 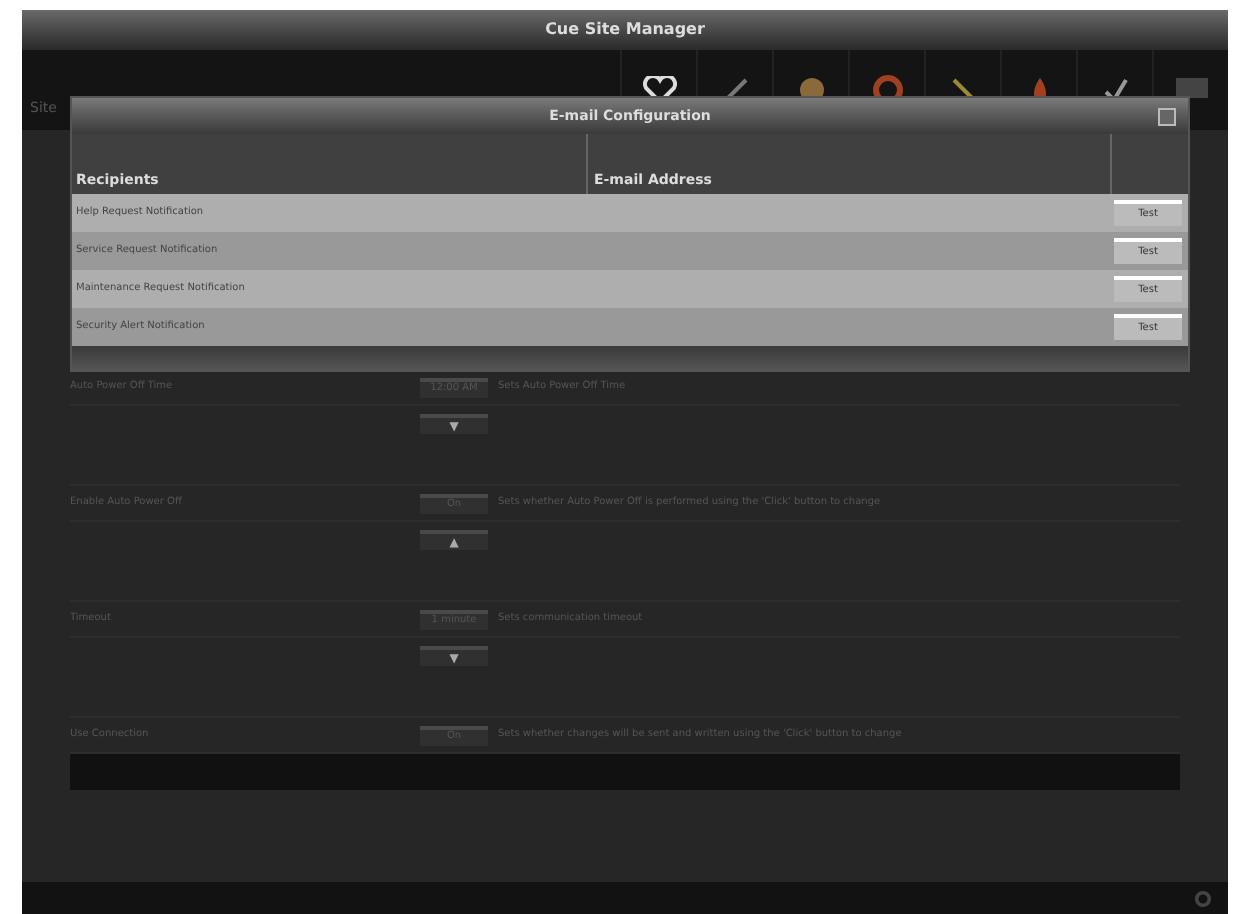 What do you see at coordinates (1167, 116) in the screenshot?
I see `close-button` at bounding box center [1167, 116].